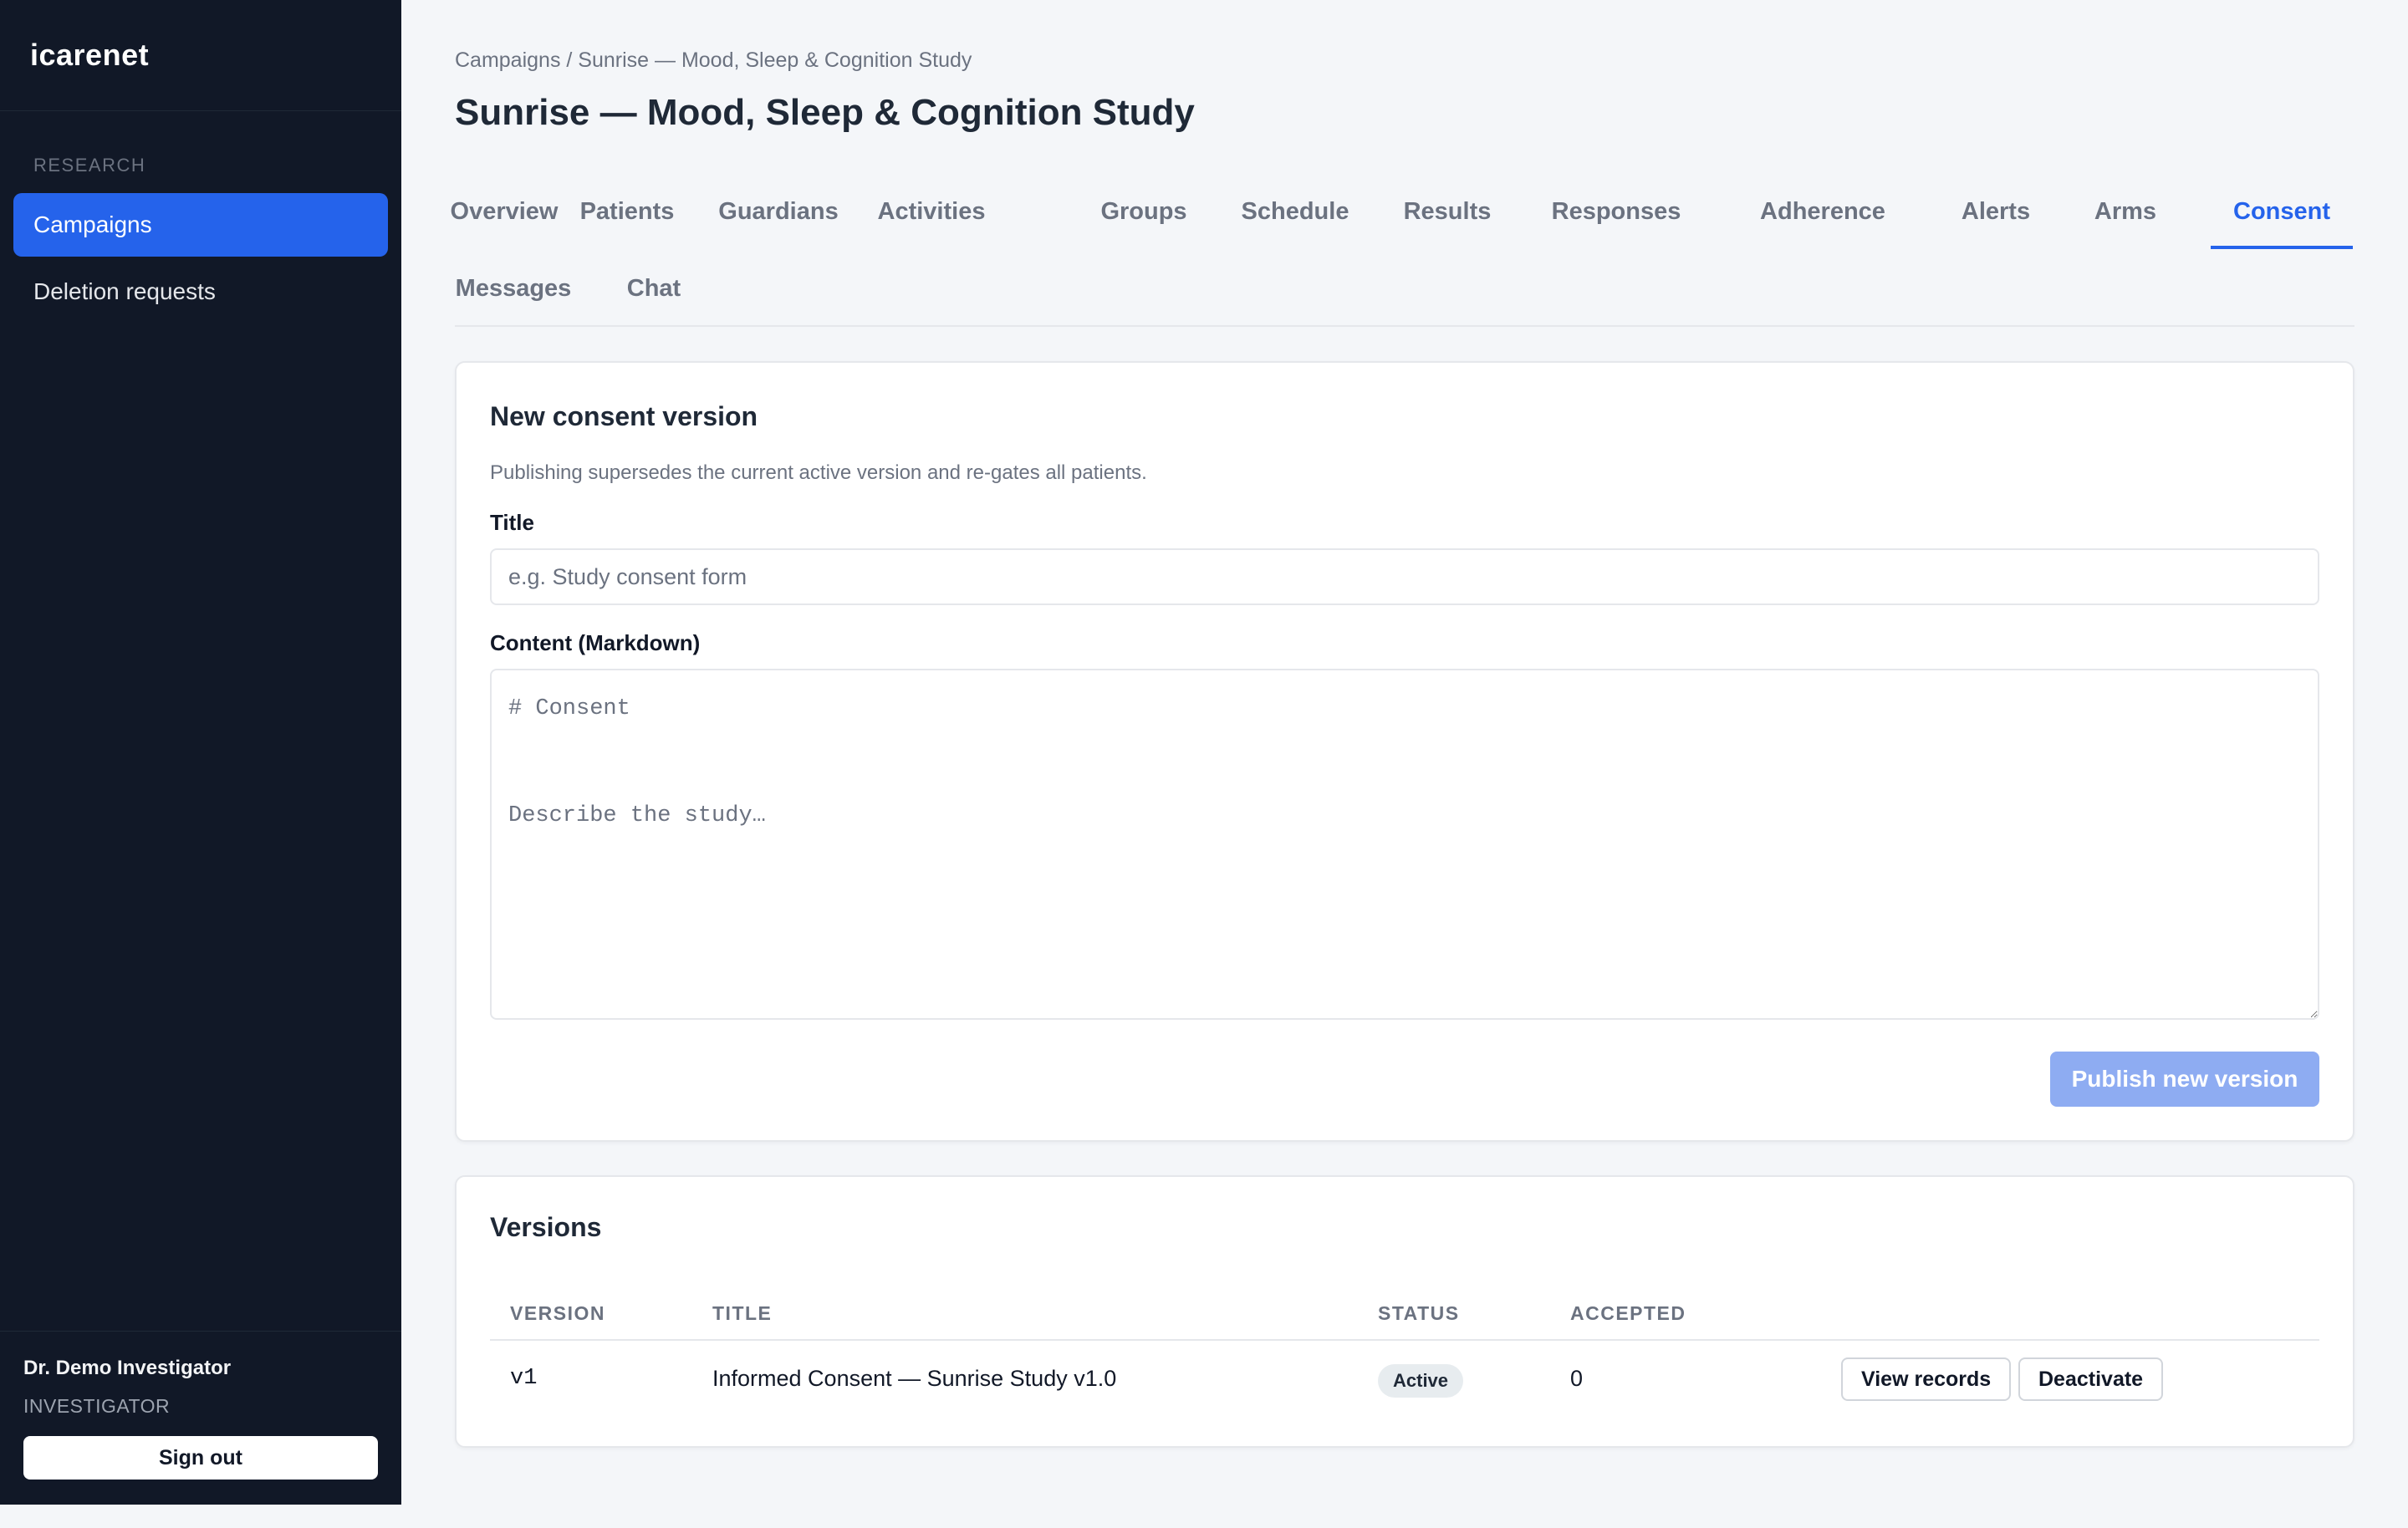 This screenshot has width=2408, height=1528. What do you see at coordinates (825, 112) in the screenshot?
I see `page-title: Sunrise — Mood, Sleep & Cognition Study` at bounding box center [825, 112].